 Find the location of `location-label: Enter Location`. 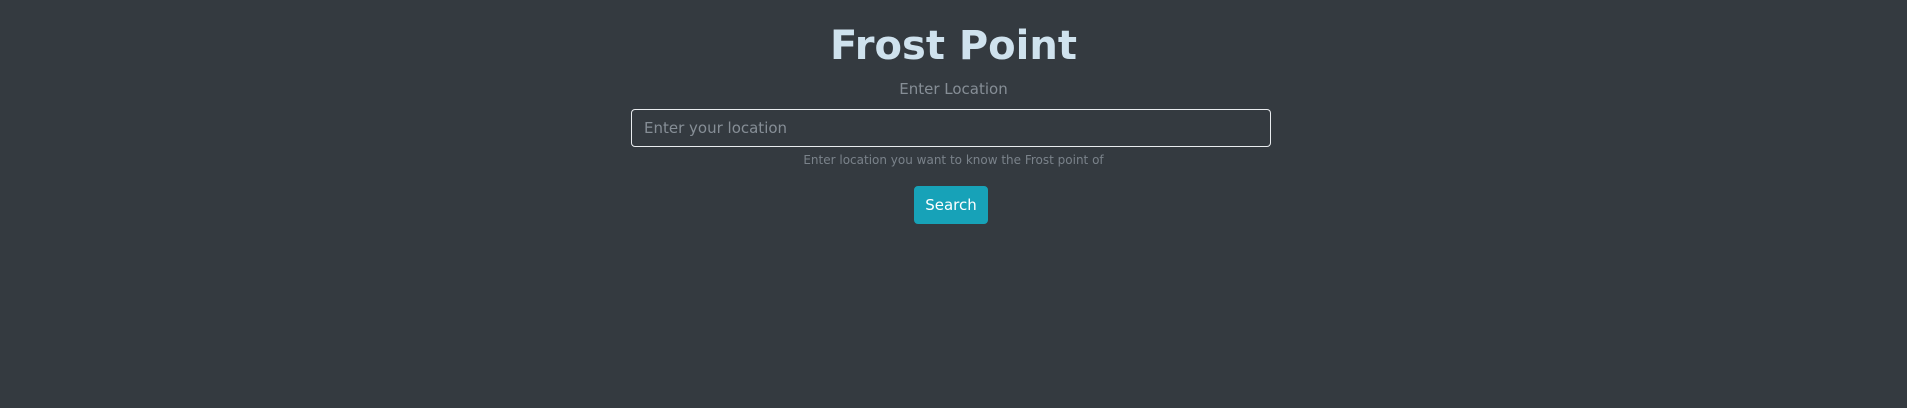

location-label: Enter Location is located at coordinates (953, 89).